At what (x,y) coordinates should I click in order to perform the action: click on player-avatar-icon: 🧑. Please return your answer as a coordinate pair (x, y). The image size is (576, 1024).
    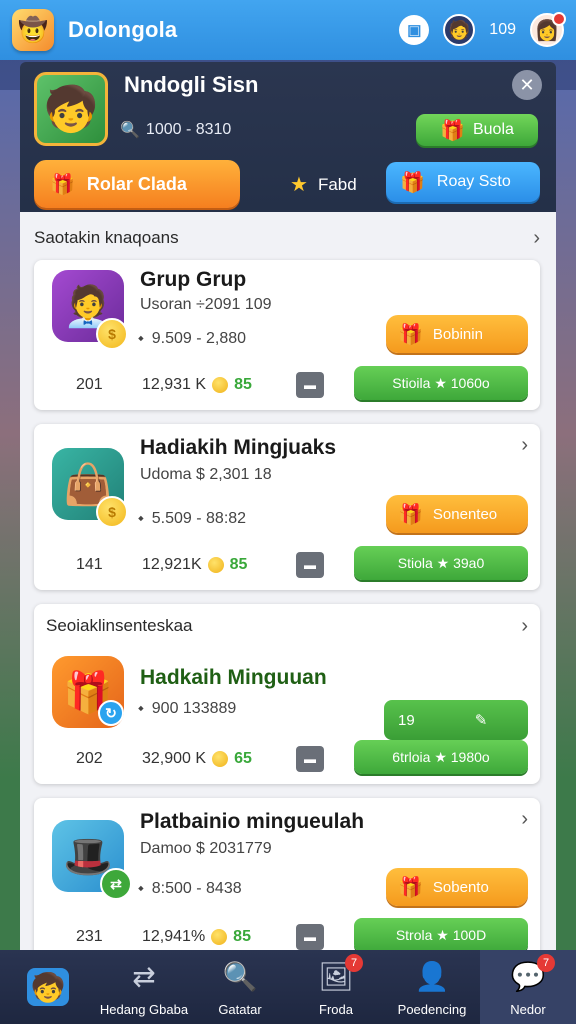
    Looking at the image, I should click on (459, 30).